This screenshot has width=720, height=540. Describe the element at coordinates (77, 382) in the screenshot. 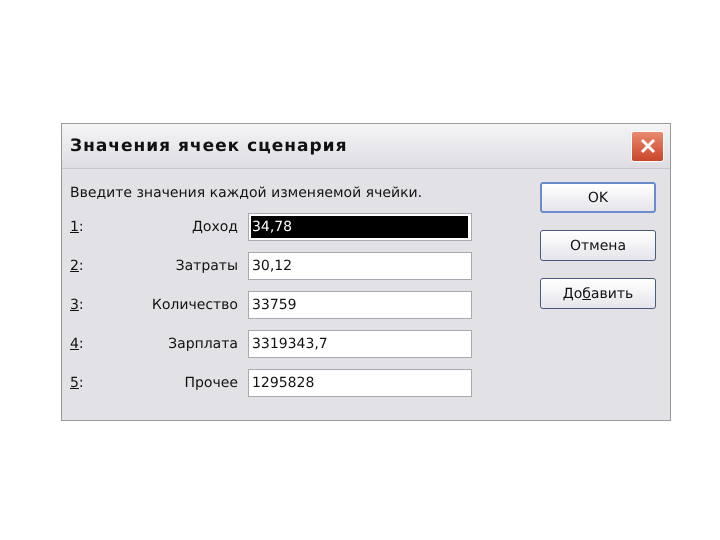

I see `row-number: 5:` at that location.